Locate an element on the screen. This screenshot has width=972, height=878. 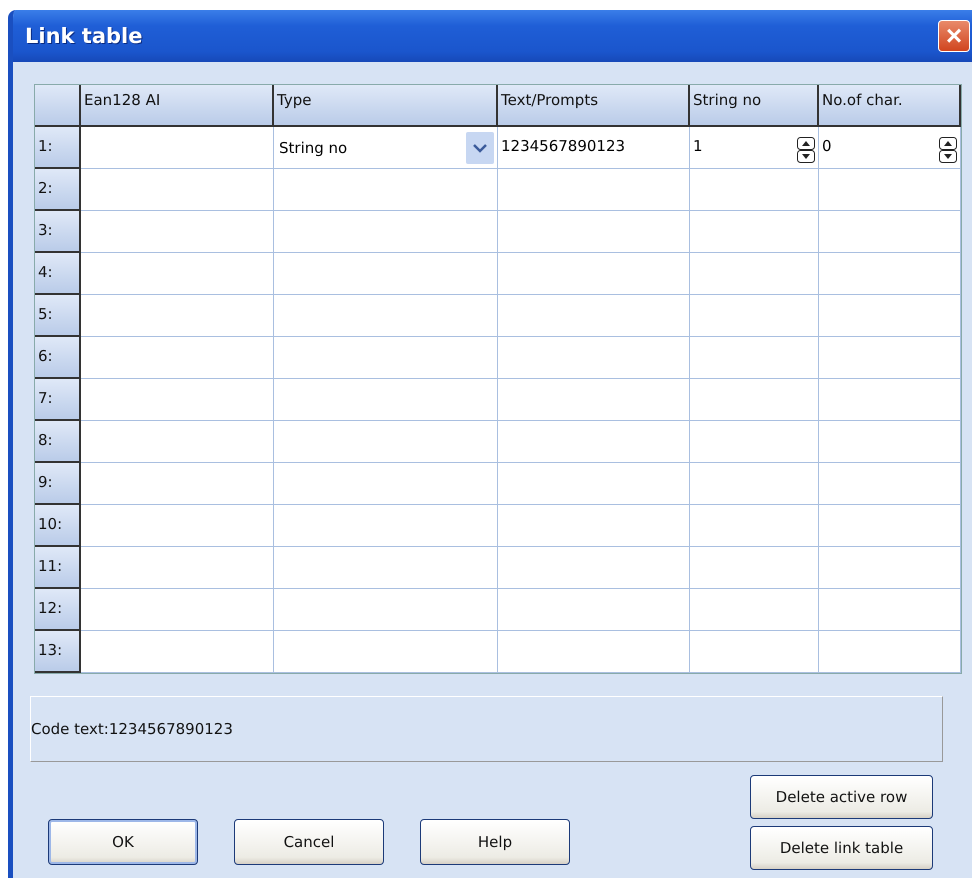
code-text: Code text:1234567890123 is located at coordinates (132, 729).